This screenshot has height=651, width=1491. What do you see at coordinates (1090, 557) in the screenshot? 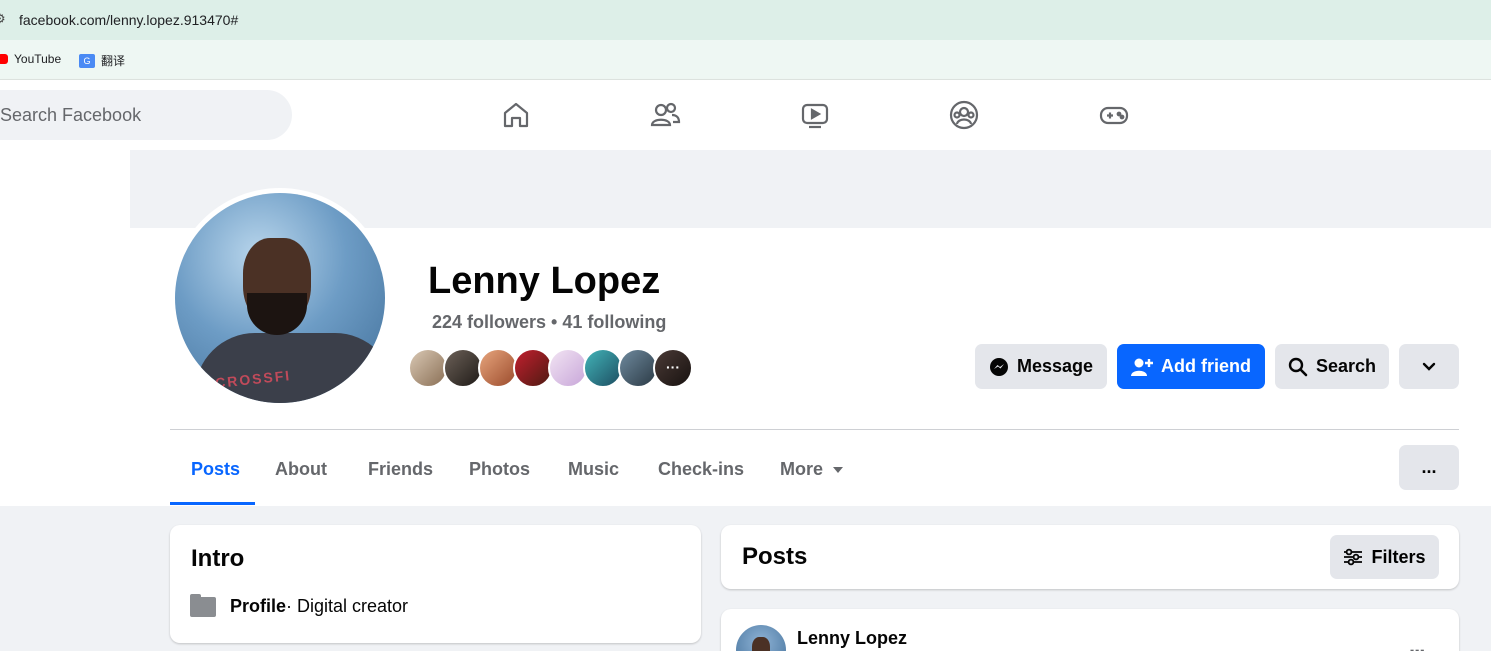
I see `posts-header-card: Posts Filters` at bounding box center [1090, 557].